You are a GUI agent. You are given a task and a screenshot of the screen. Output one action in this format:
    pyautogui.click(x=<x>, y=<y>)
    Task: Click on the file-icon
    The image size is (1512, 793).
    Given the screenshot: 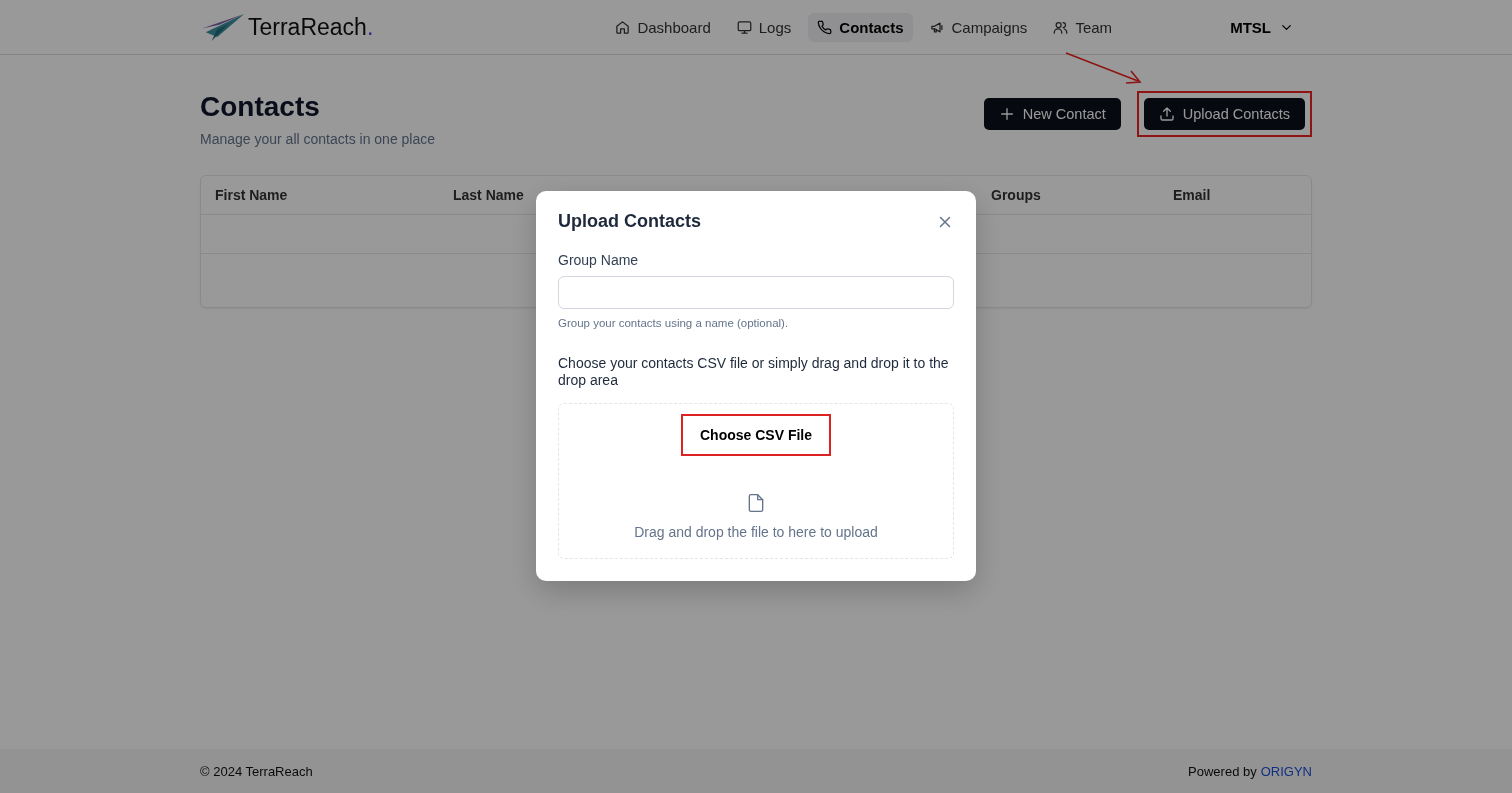 What is the action you would take?
    pyautogui.click(x=756, y=503)
    